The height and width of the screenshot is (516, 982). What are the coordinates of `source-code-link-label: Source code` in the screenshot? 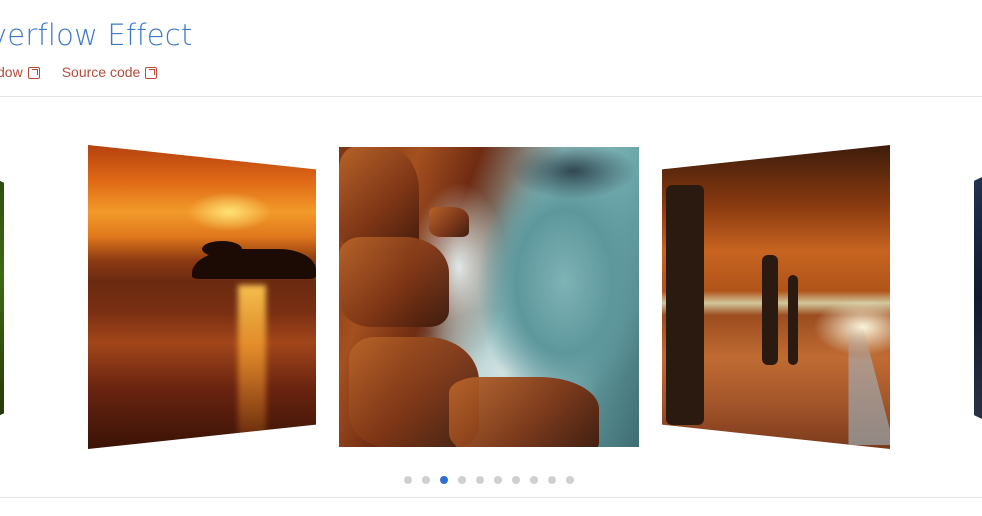 It's located at (101, 72).